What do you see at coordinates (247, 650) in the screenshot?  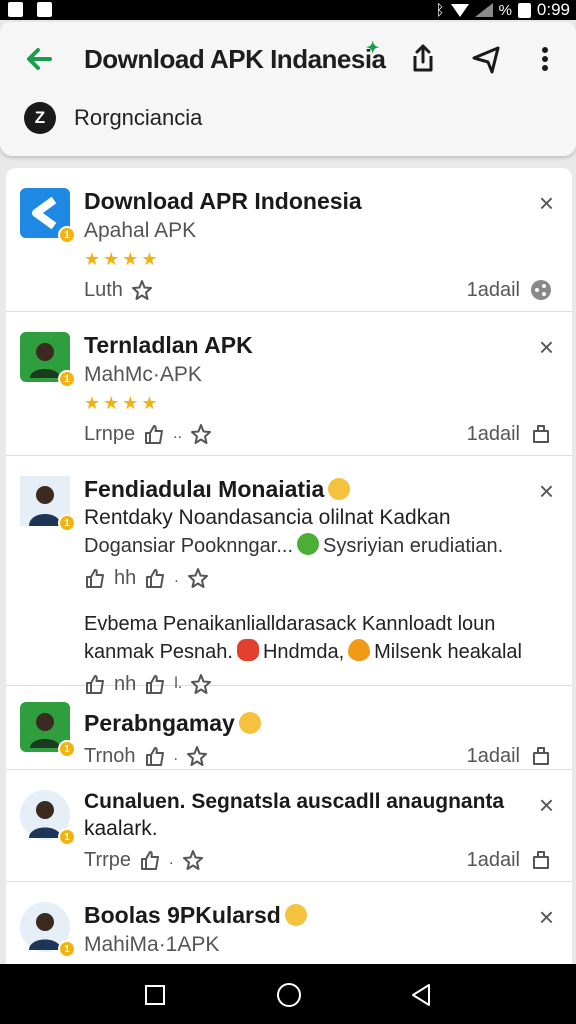 I see `couch-emoji-icon` at bounding box center [247, 650].